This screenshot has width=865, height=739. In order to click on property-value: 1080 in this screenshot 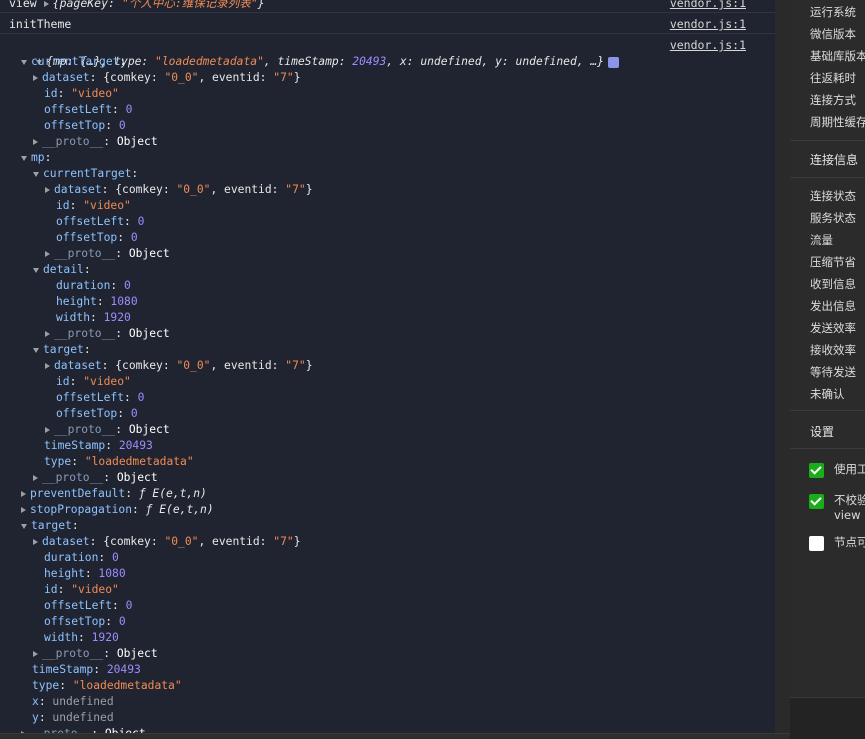, I will do `click(124, 301)`.